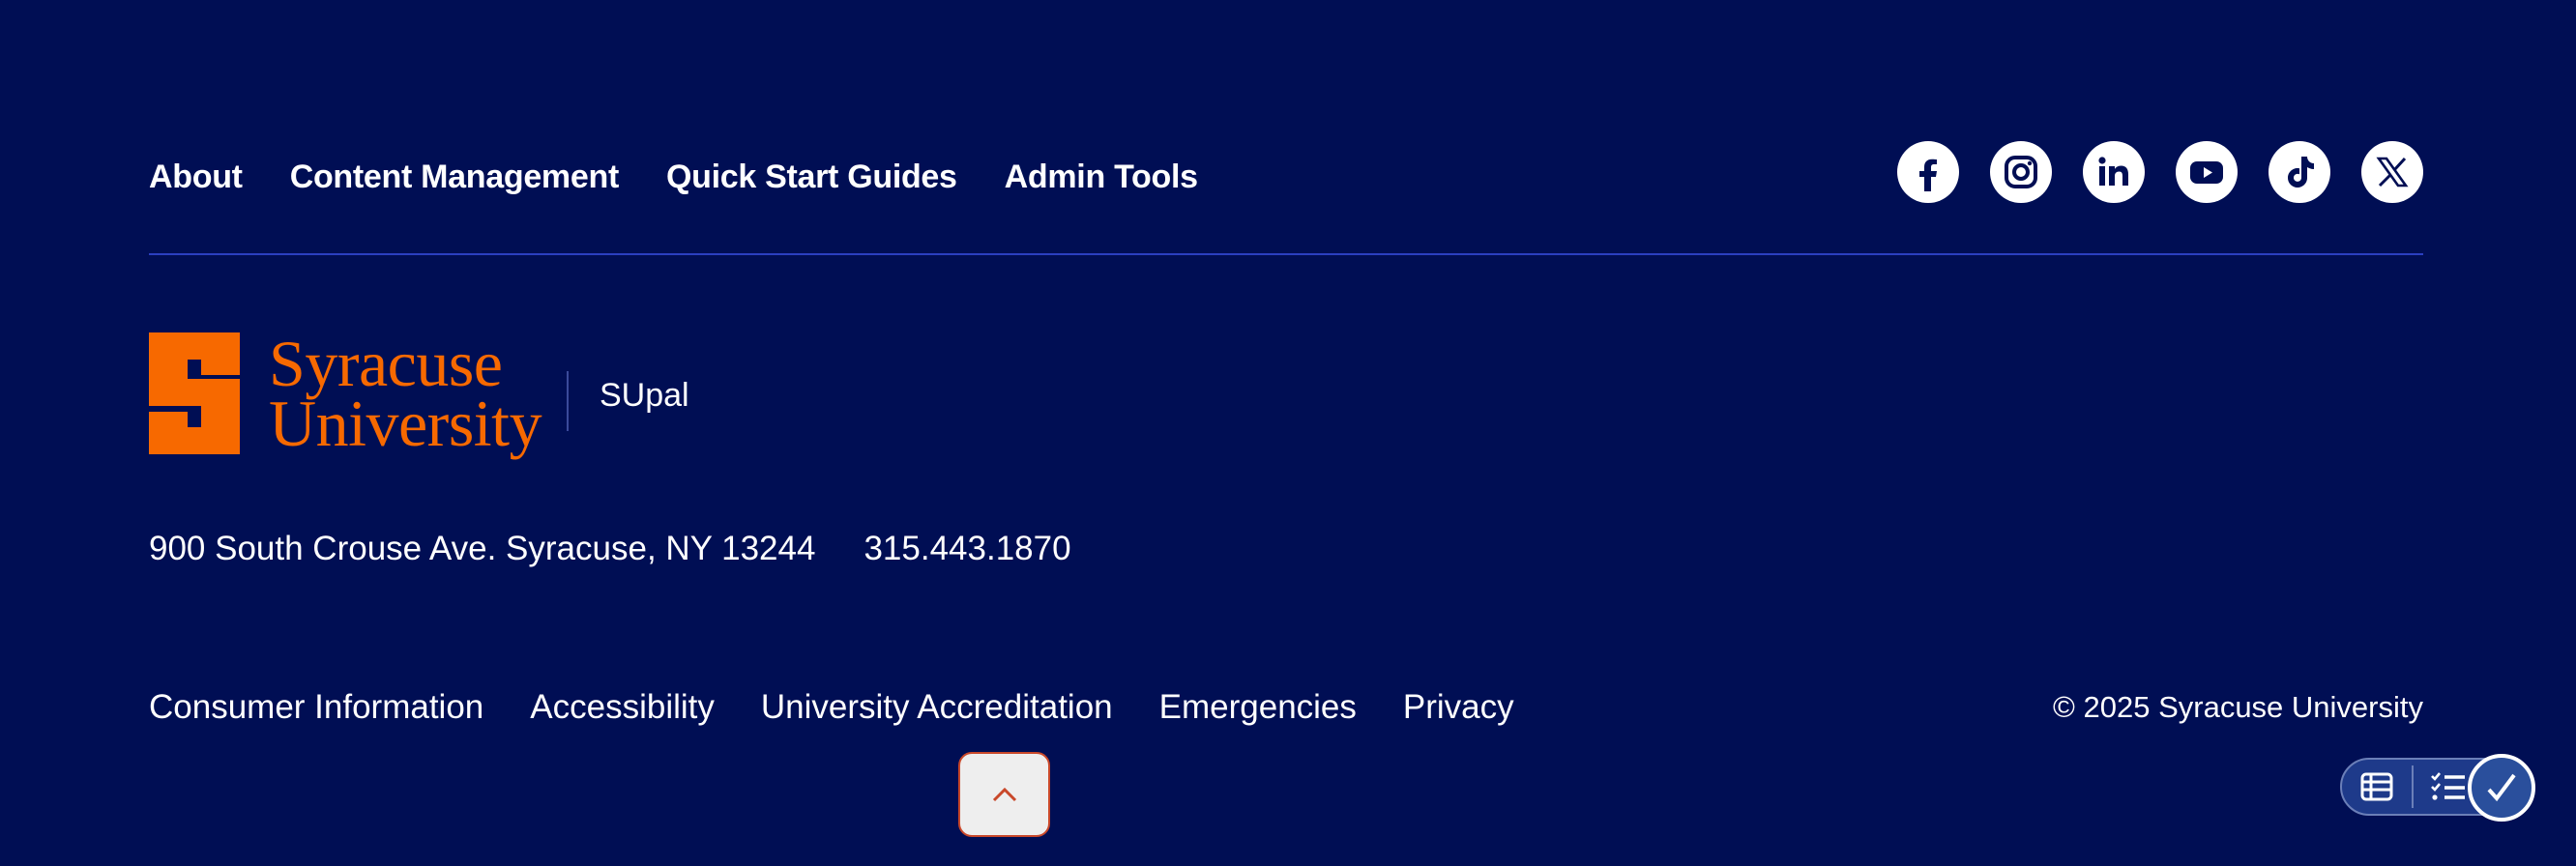 Image resolution: width=2576 pixels, height=866 pixels. I want to click on checkmark-icon, so click(2501, 788).